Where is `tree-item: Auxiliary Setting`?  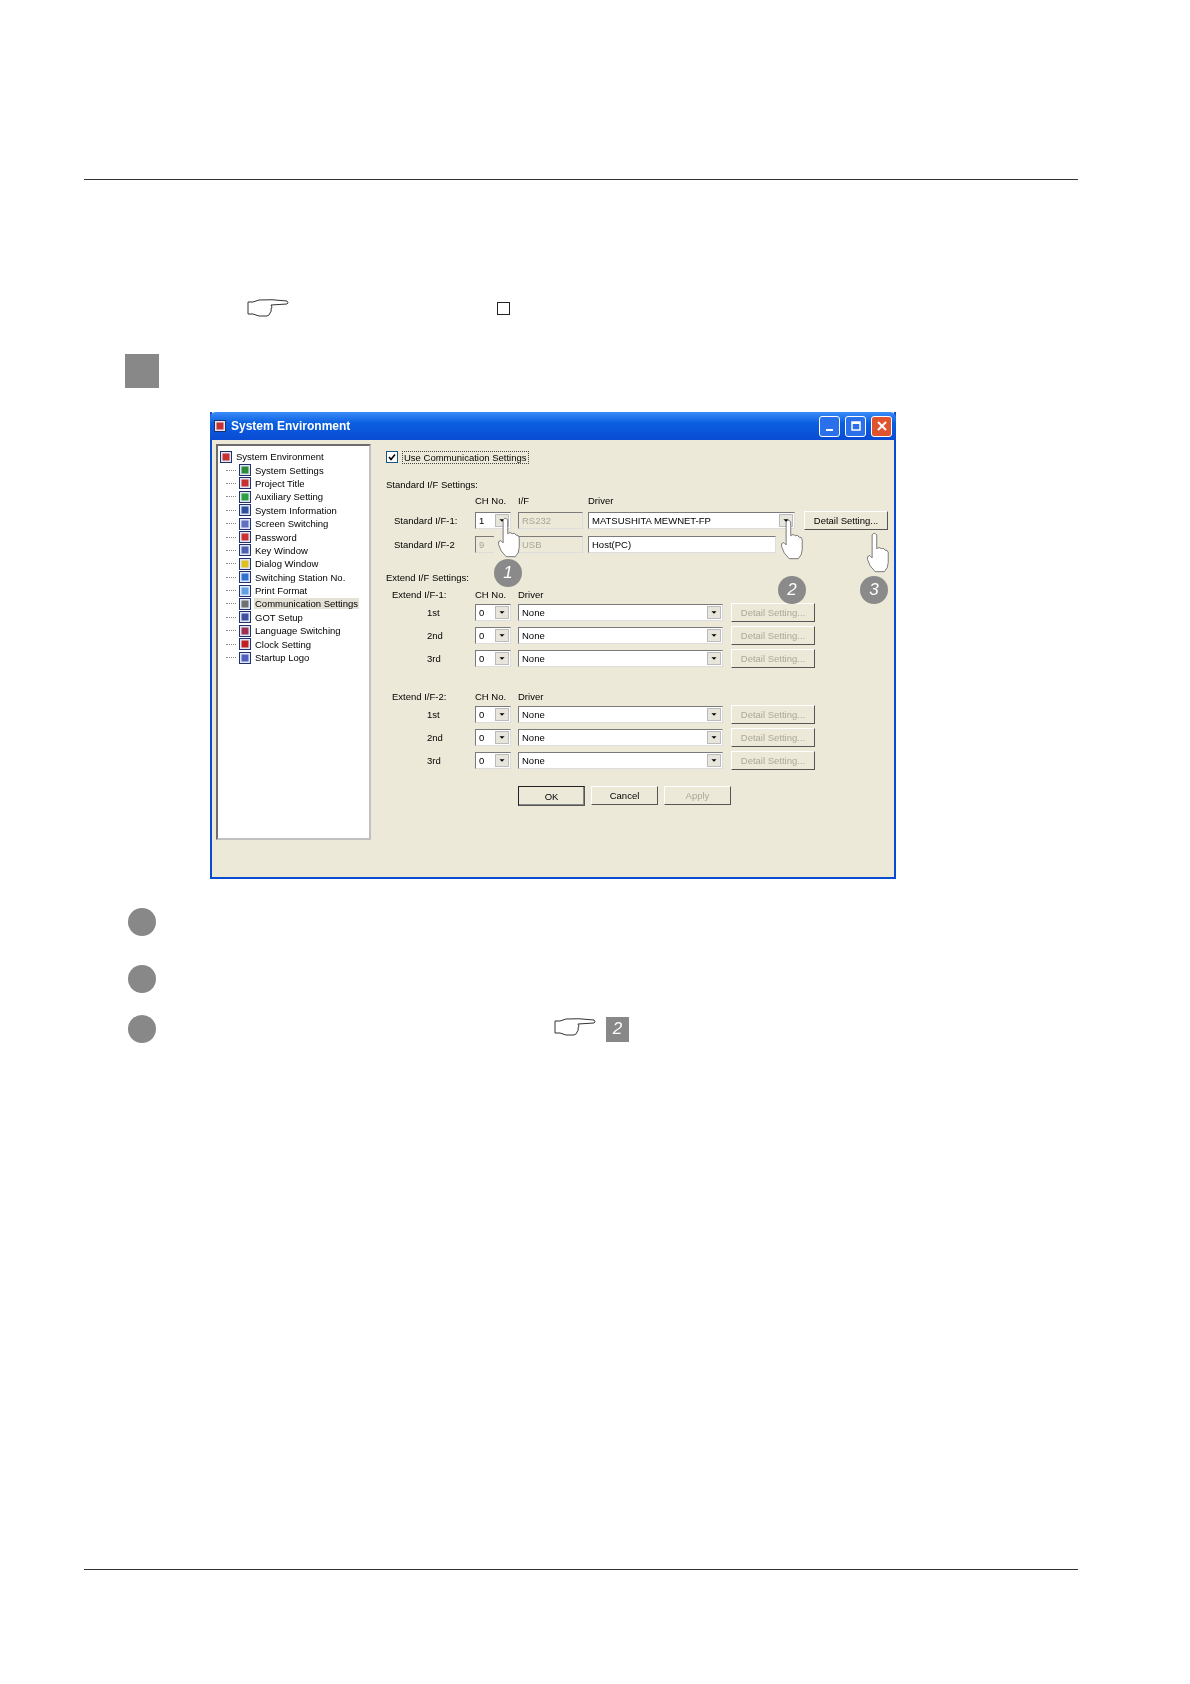 tree-item: Auxiliary Setting is located at coordinates (289, 497).